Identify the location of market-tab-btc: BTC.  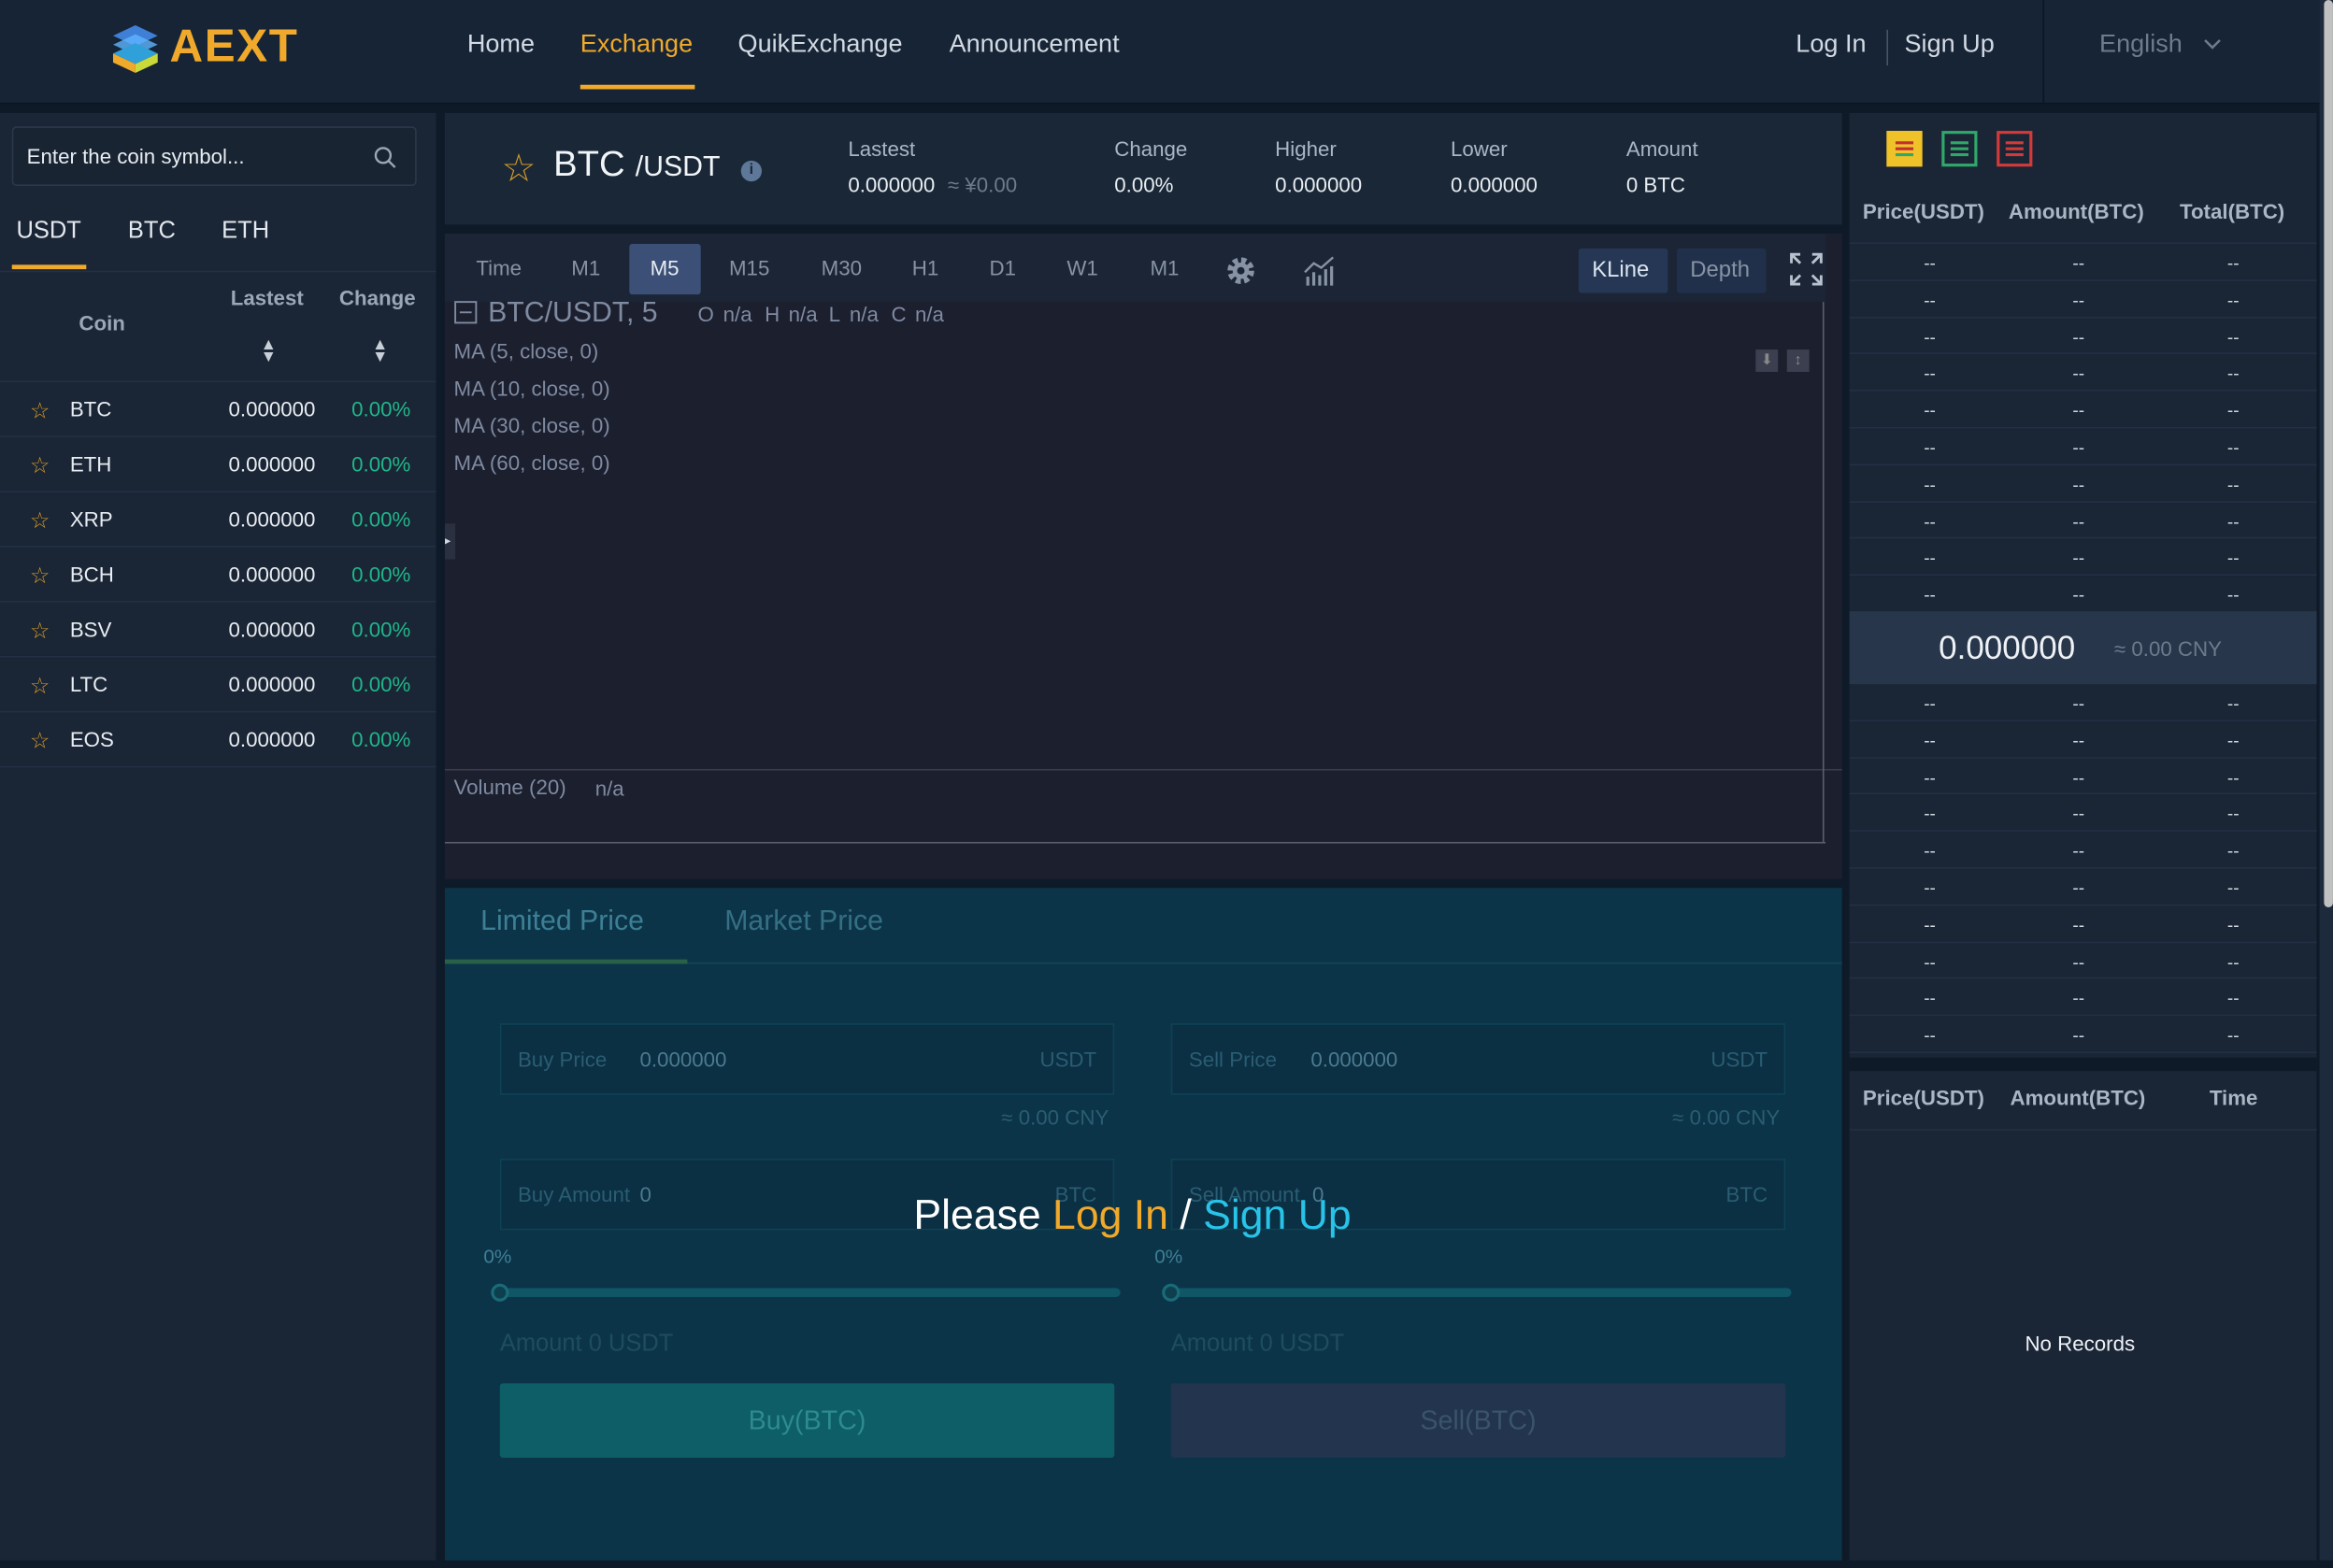
(152, 233).